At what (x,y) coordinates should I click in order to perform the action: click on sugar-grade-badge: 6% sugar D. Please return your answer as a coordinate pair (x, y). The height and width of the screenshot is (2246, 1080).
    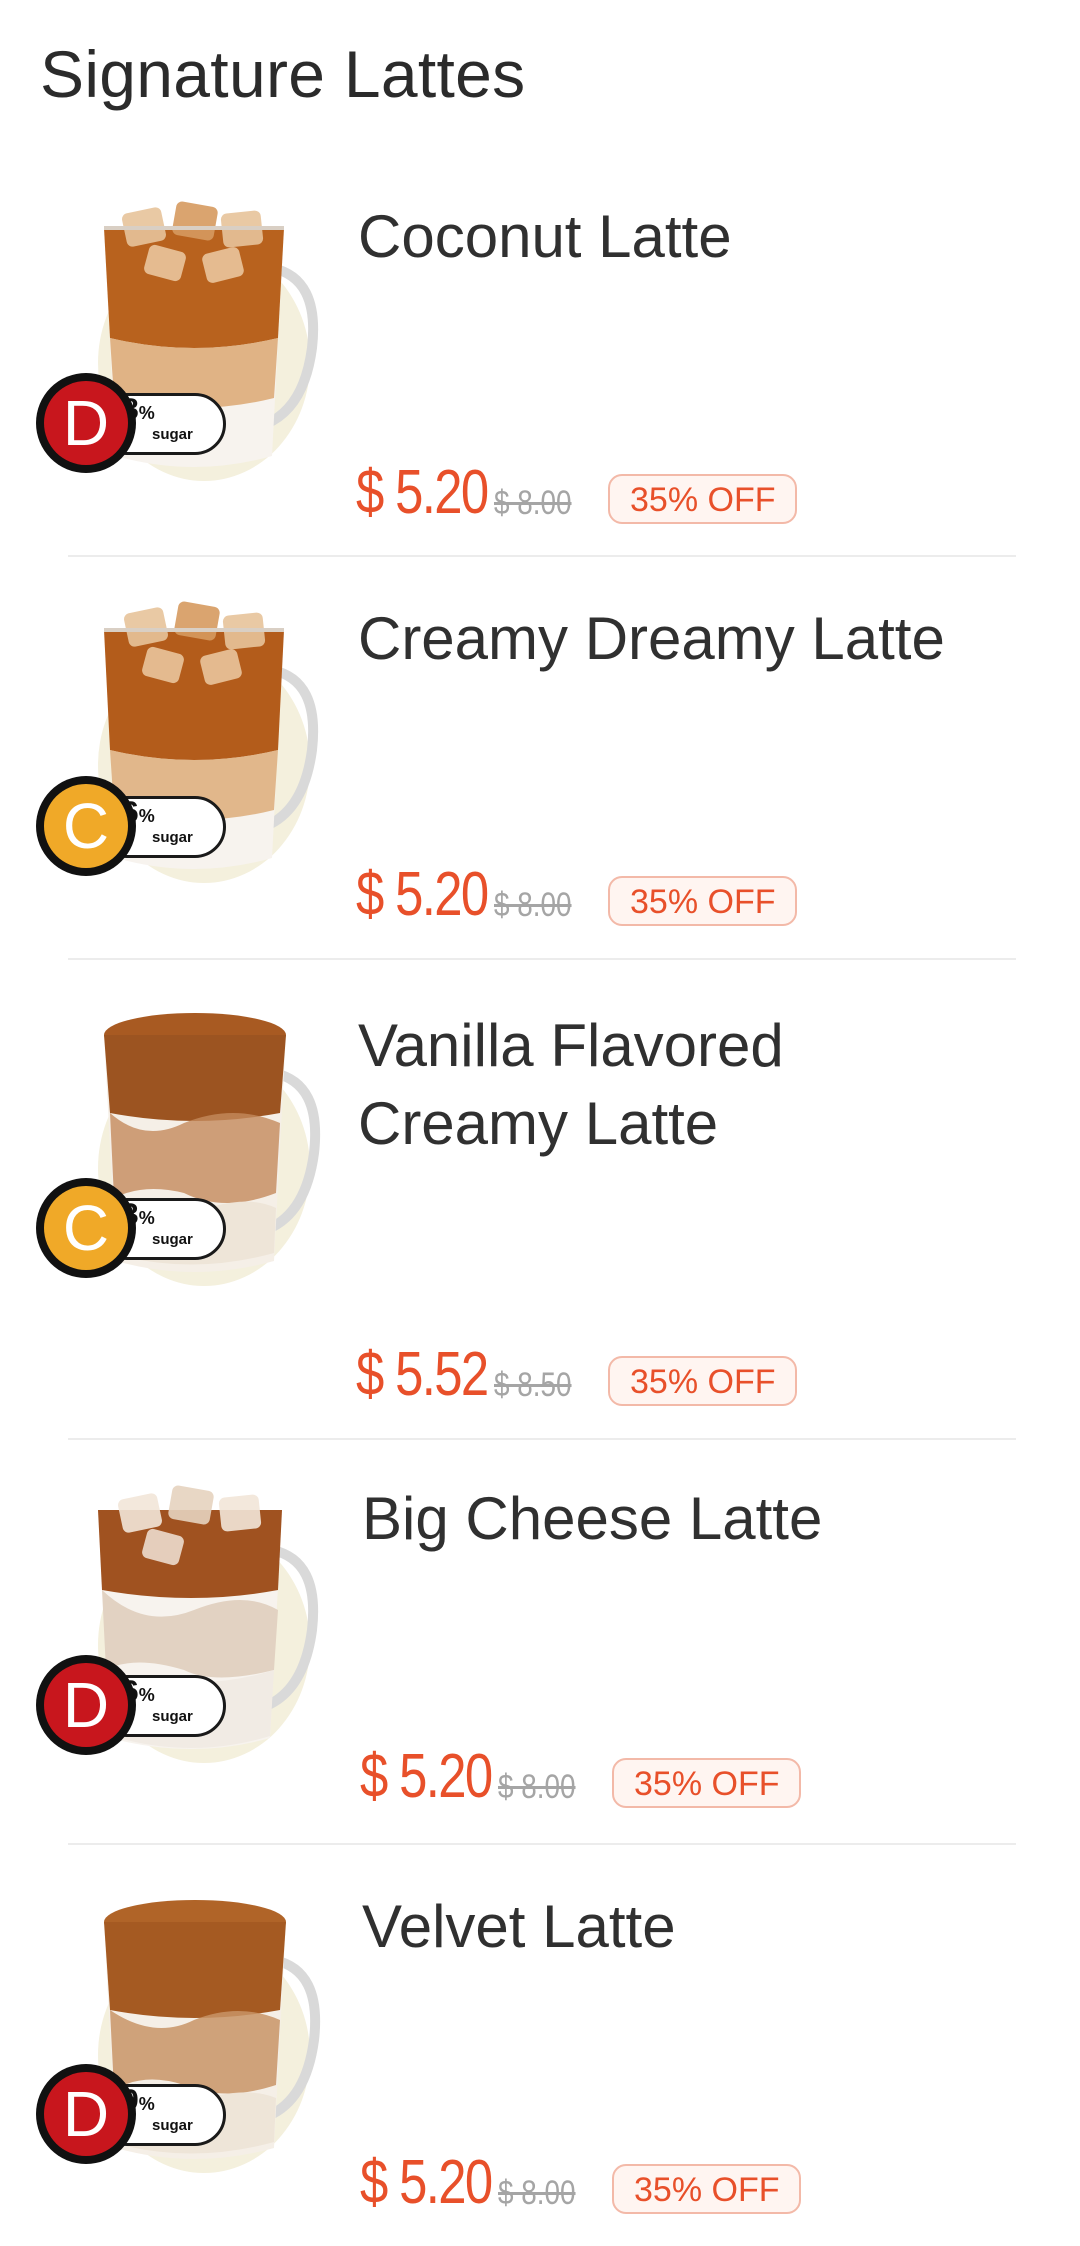
    Looking at the image, I should click on (131, 1705).